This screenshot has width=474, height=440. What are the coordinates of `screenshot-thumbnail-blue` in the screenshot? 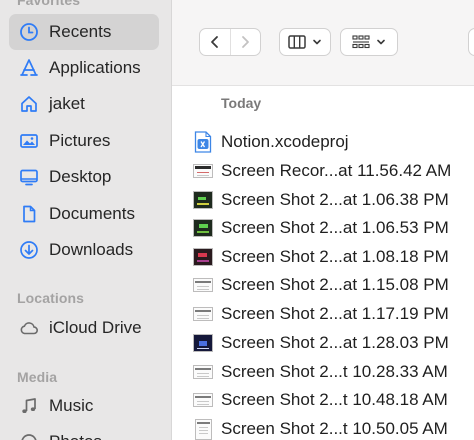 It's located at (203, 343).